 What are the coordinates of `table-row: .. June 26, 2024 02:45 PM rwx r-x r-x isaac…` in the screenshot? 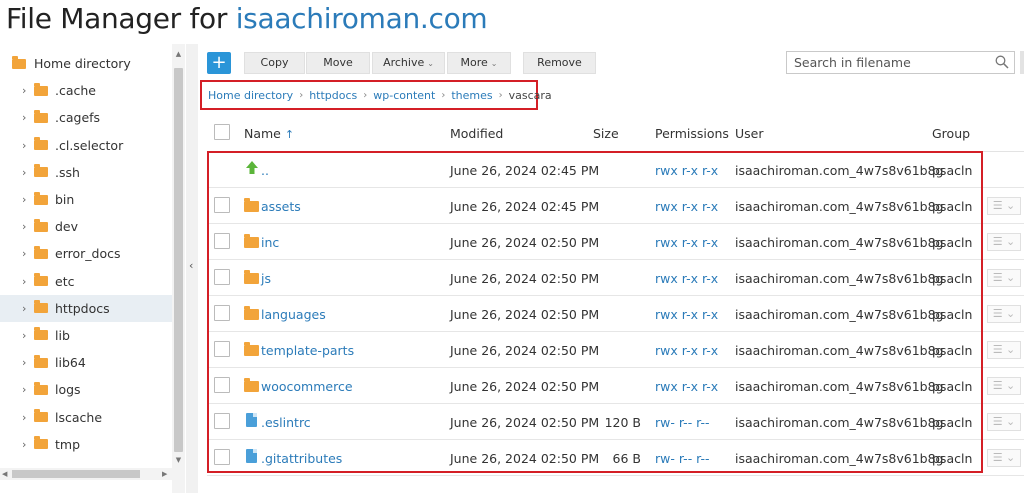 It's located at (615, 170).